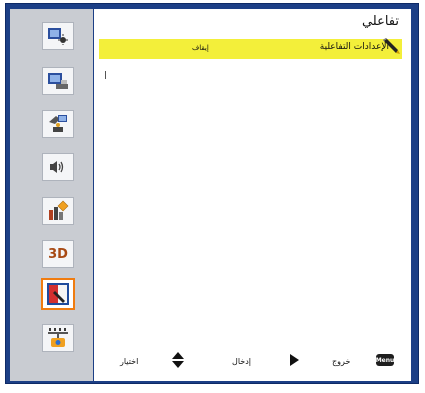 Image resolution: width=425 pixels, height=393 pixels. I want to click on sidebar-item-interactive, so click(58, 294).